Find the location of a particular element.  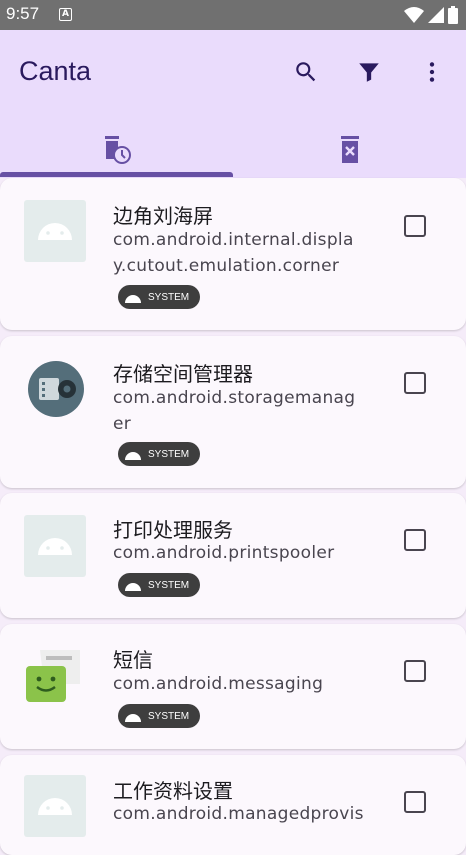

list-item: 打印处理服务 com.android.printspooler SYSTEM is located at coordinates (233, 555).